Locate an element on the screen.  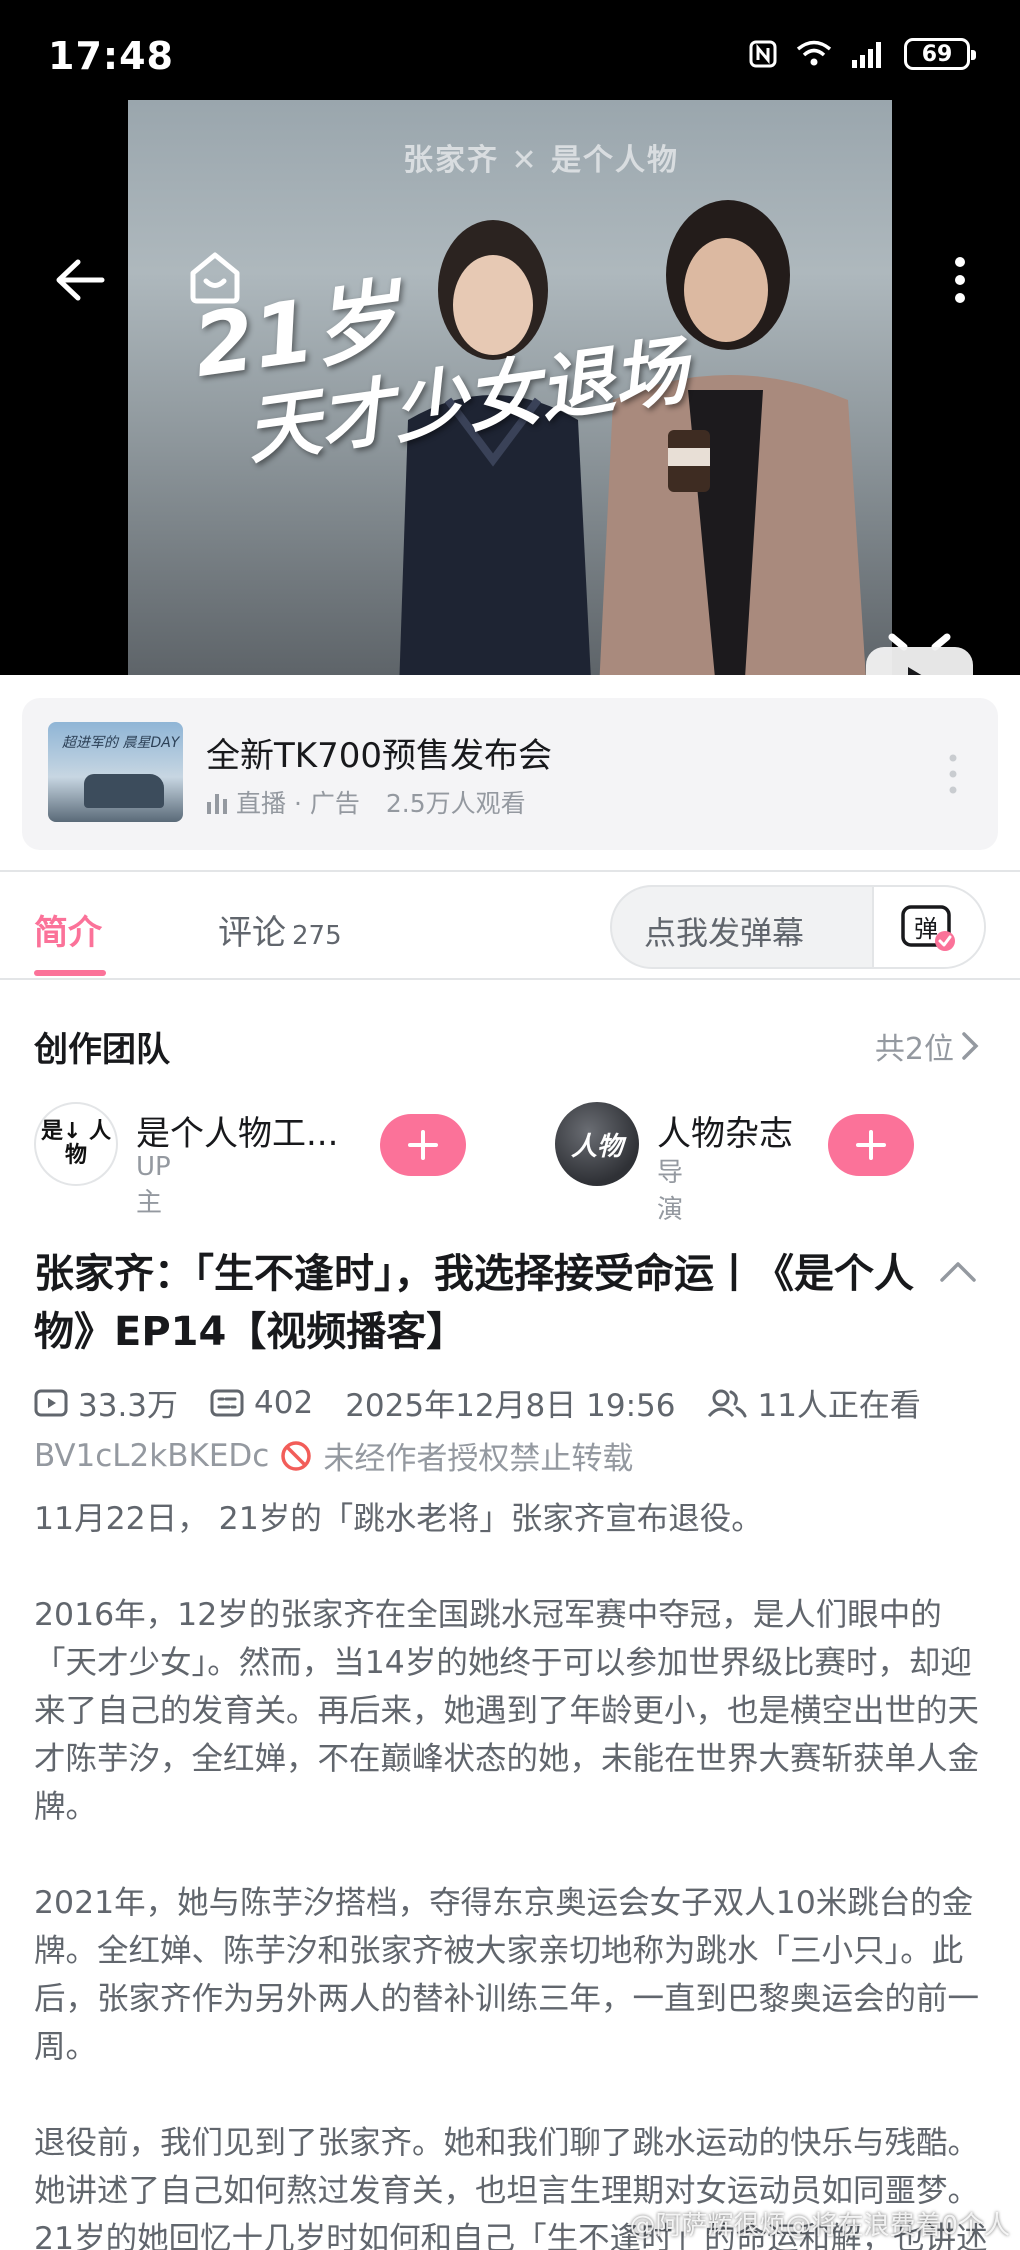
danmaku-icon: 弹 is located at coordinates (928, 928).